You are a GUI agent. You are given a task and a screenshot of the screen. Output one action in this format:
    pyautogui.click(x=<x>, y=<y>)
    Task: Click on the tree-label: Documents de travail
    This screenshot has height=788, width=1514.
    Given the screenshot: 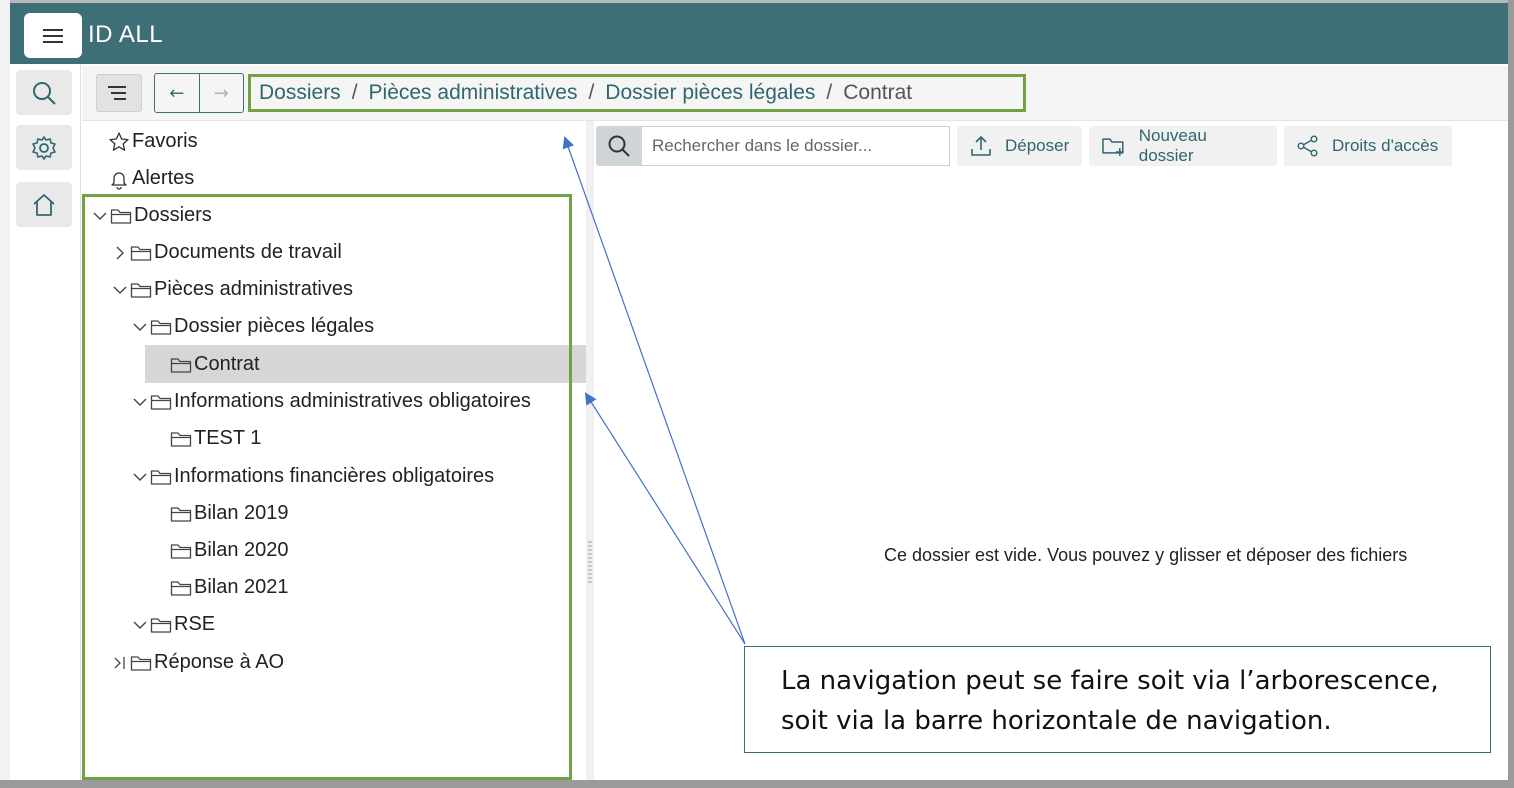 What is the action you would take?
    pyautogui.click(x=248, y=252)
    